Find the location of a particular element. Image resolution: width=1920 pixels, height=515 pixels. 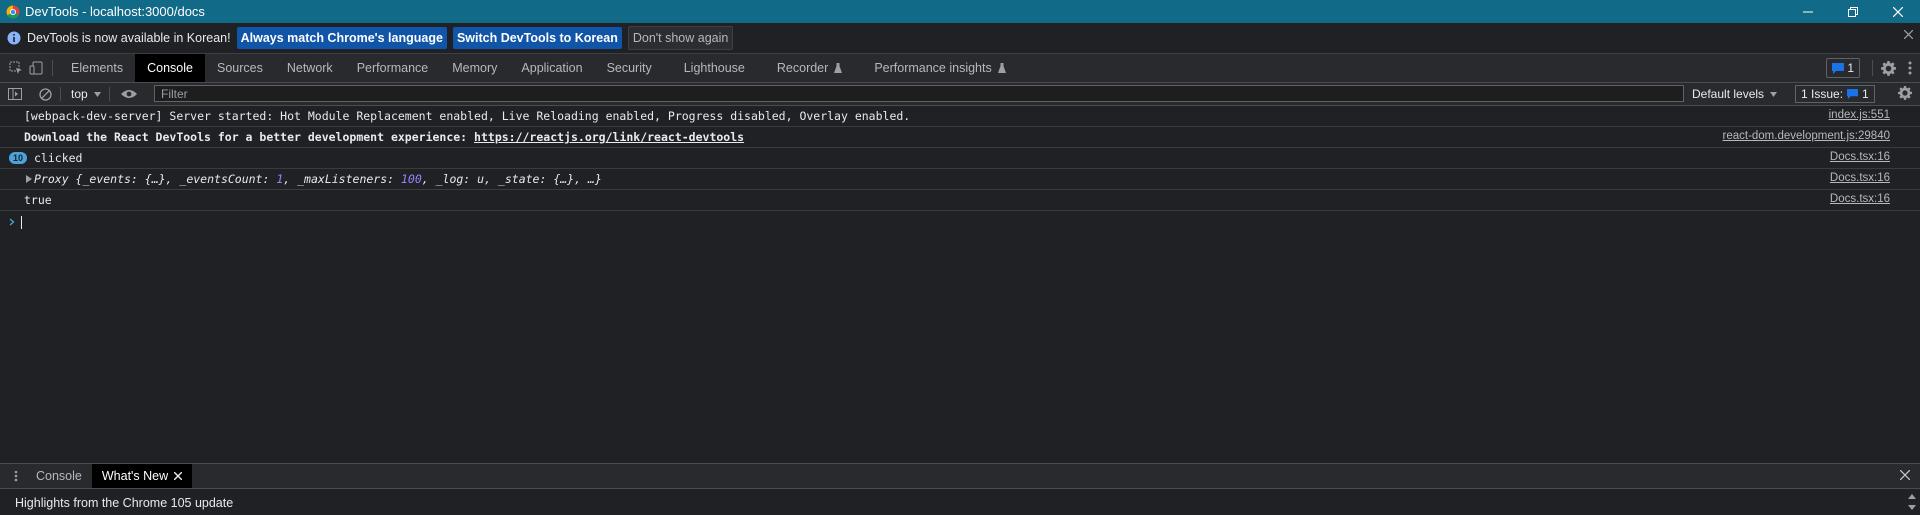

log-levels-dropdown: Default levels is located at coordinates (1735, 94).